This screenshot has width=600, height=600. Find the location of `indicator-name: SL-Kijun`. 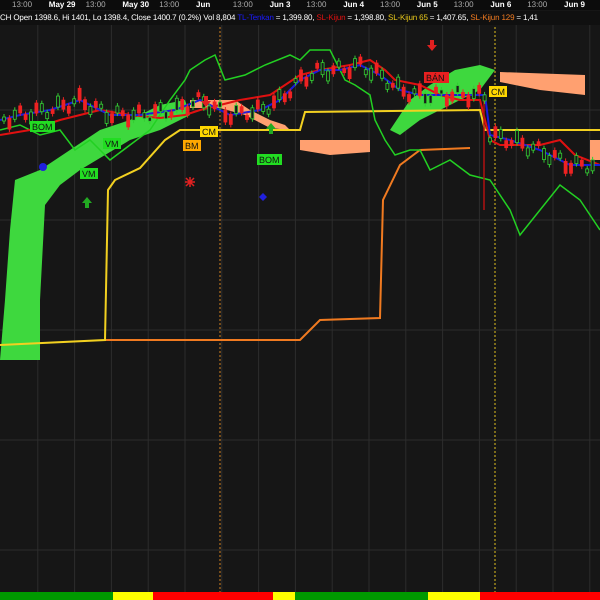

indicator-name: SL-Kijun is located at coordinates (331, 18).